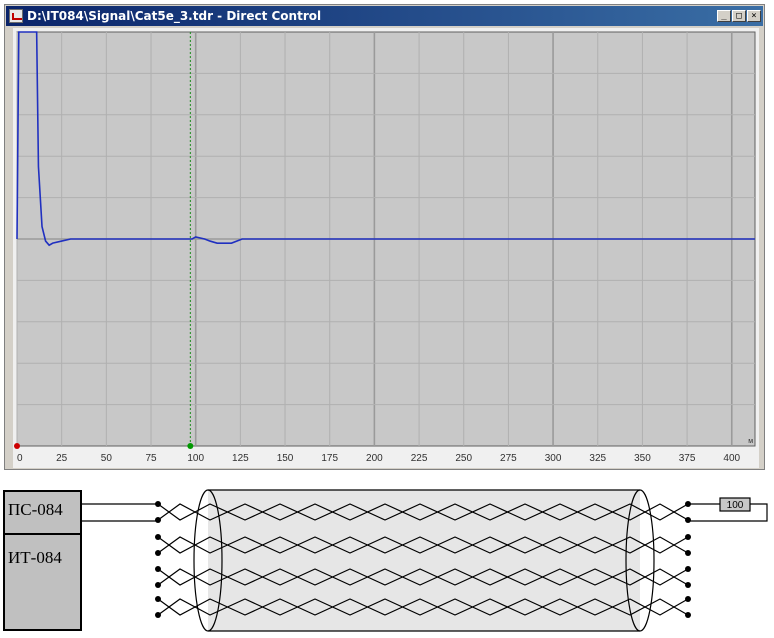  Describe the element at coordinates (374, 458) in the screenshot. I see `x-tick-label: 200` at that location.